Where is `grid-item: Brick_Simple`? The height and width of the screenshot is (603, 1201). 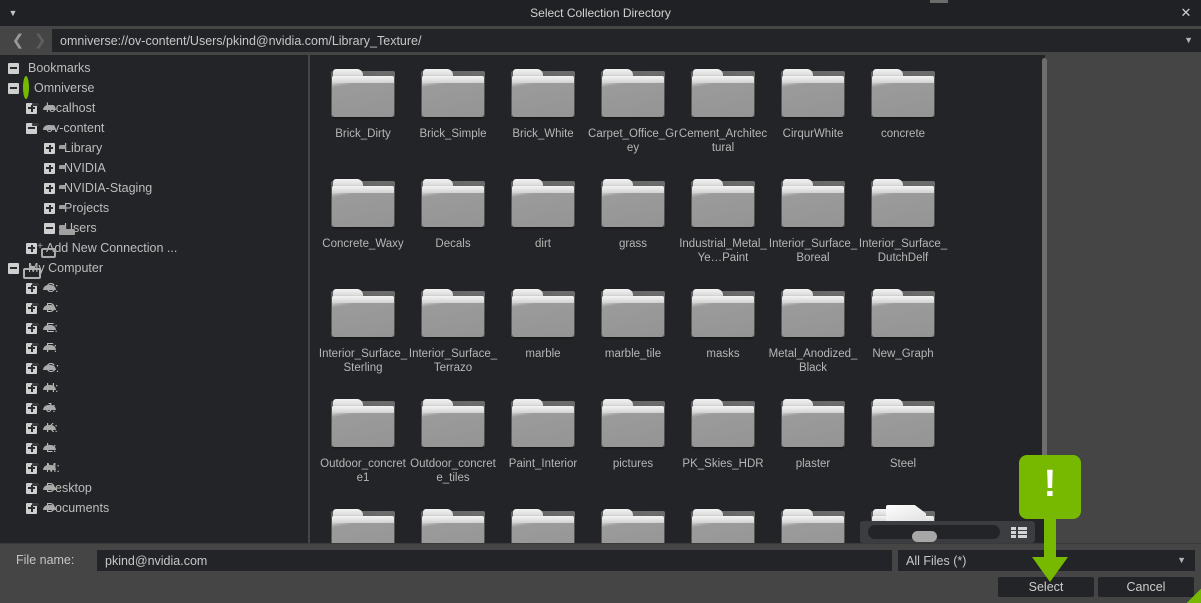
grid-item: Brick_Simple is located at coordinates (453, 103).